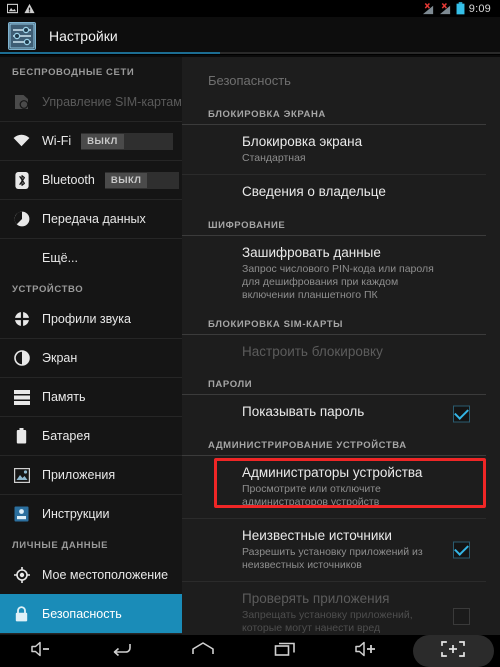 Image resolution: width=500 pixels, height=667 pixels. What do you see at coordinates (445, 8) in the screenshot?
I see `signal-no-sim-2-icon` at bounding box center [445, 8].